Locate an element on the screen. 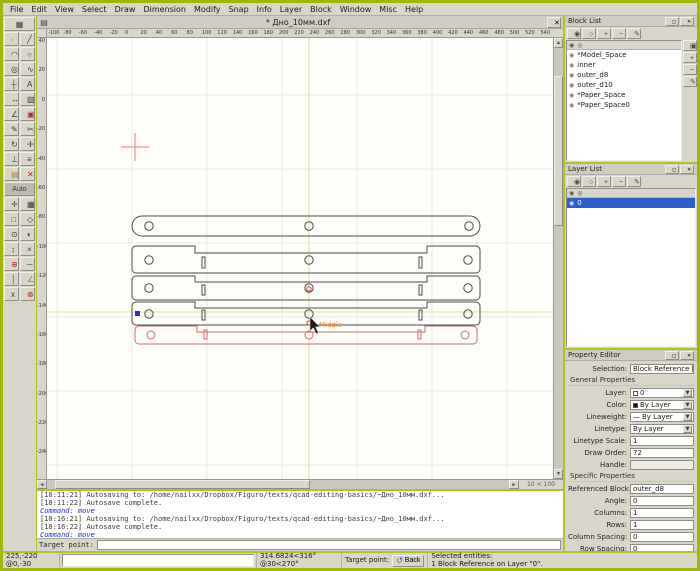 The image size is (700, 571). menu-item: Dimension is located at coordinates (164, 9).